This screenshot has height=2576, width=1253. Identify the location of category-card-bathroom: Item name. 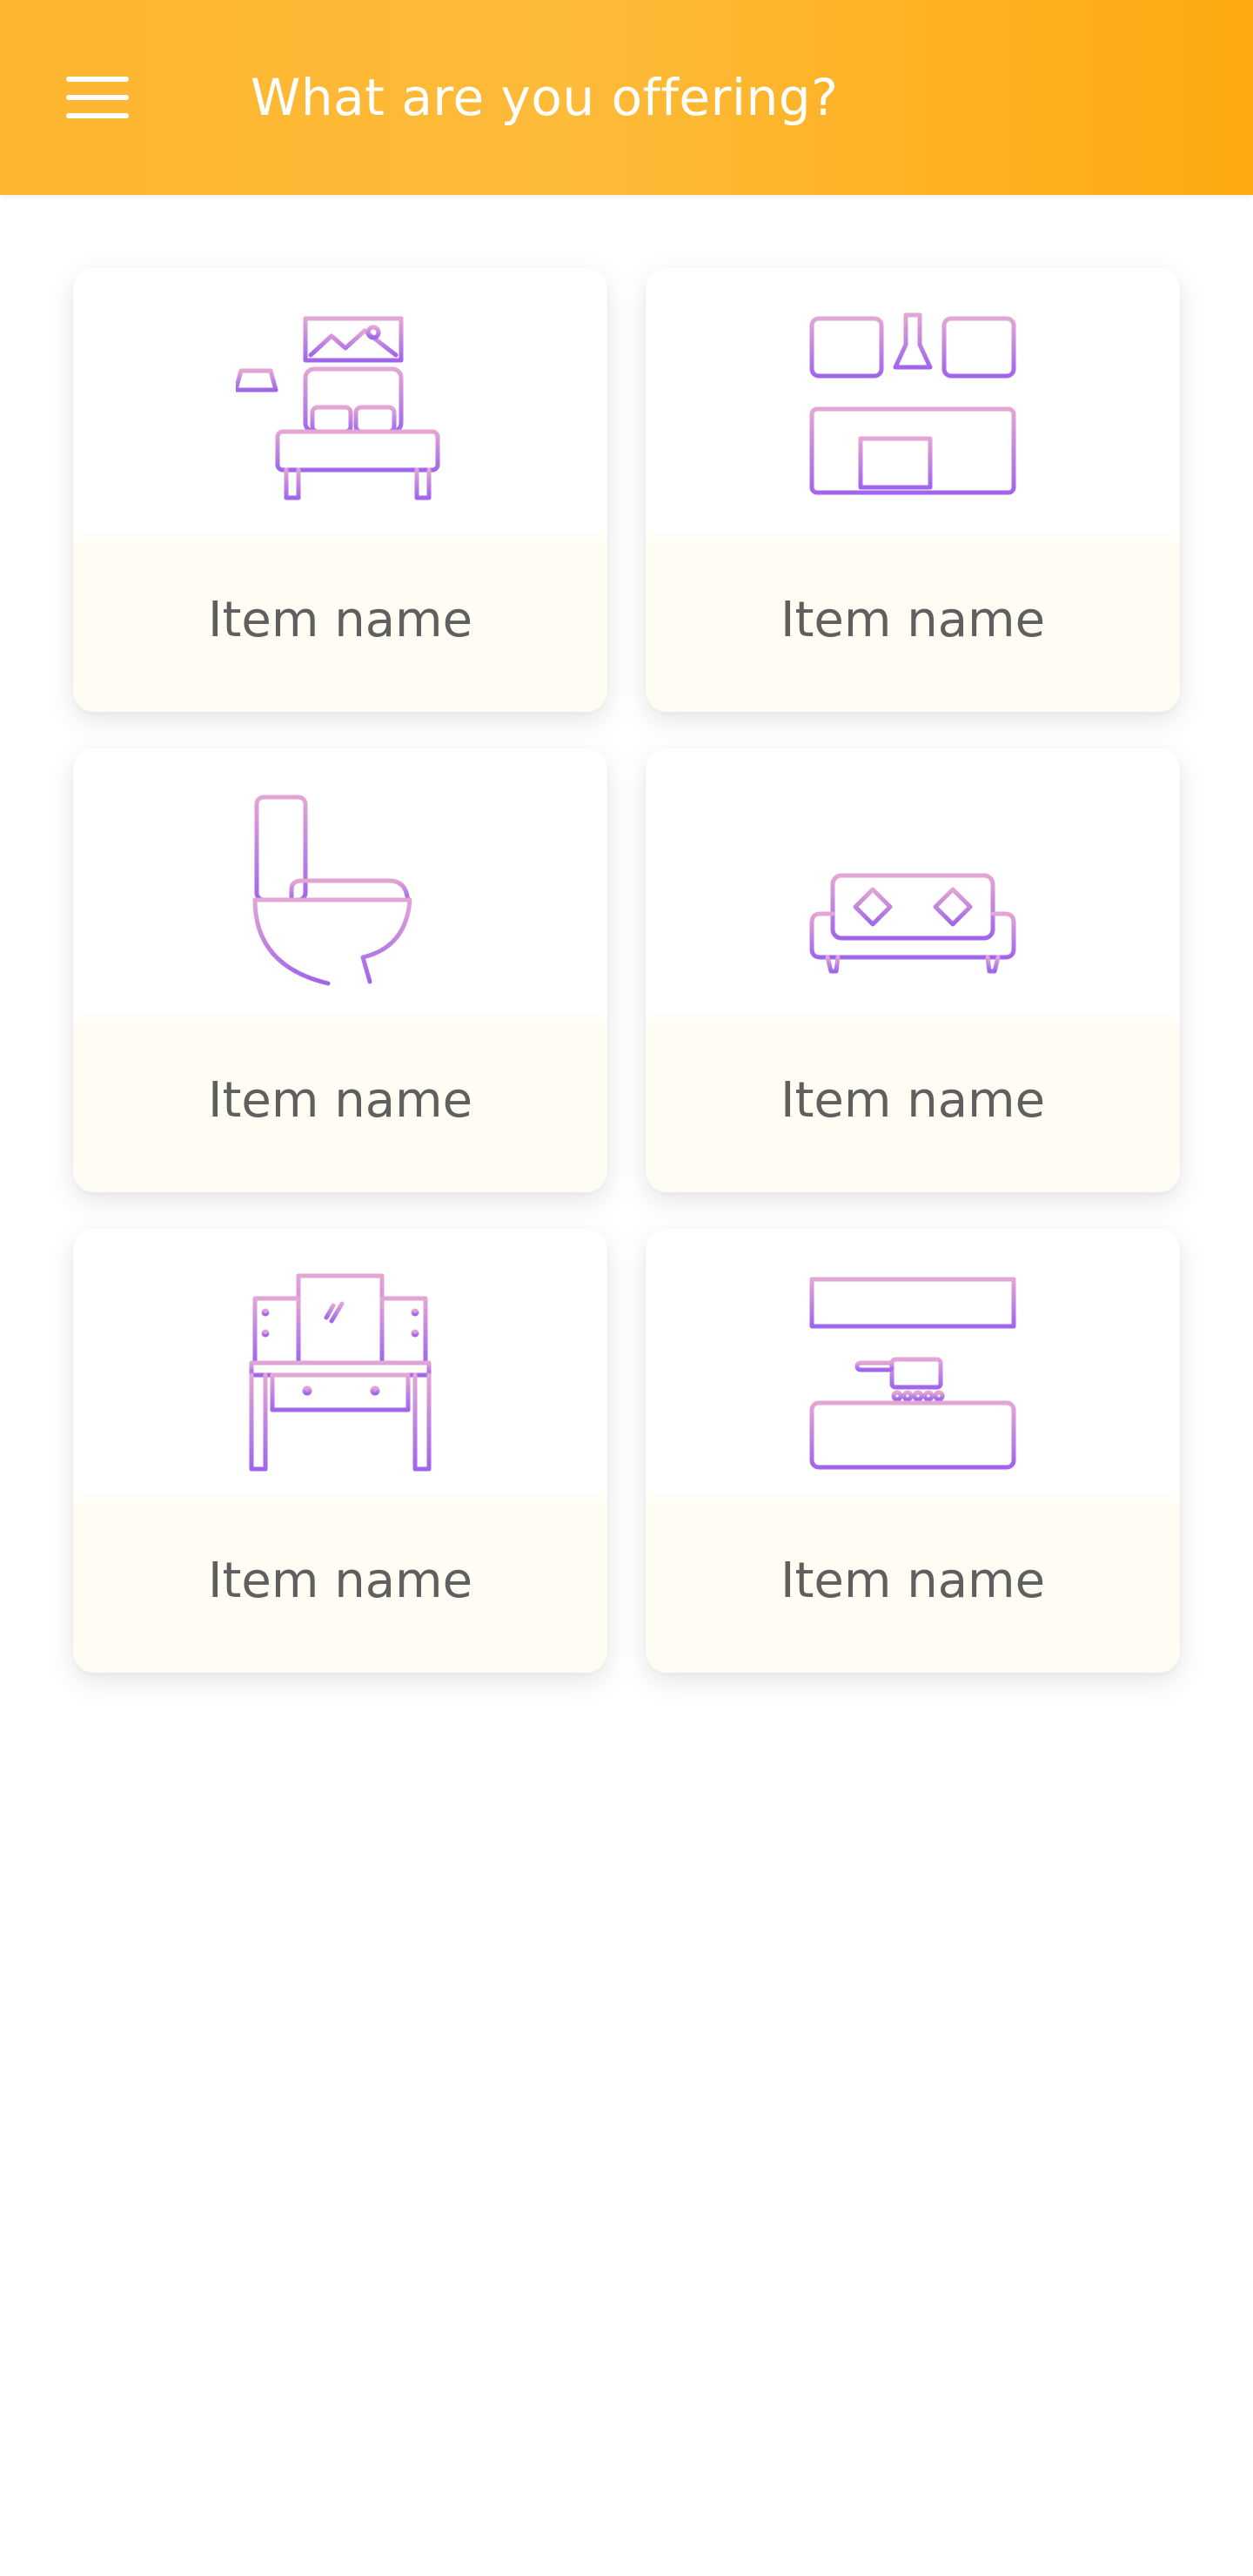
(340, 970).